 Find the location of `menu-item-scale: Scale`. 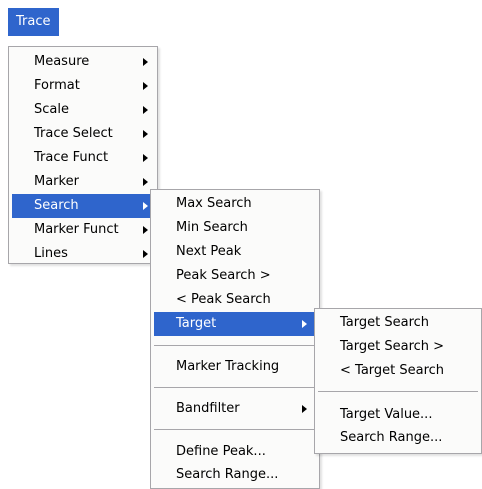

menu-item-scale: Scale is located at coordinates (83, 110).